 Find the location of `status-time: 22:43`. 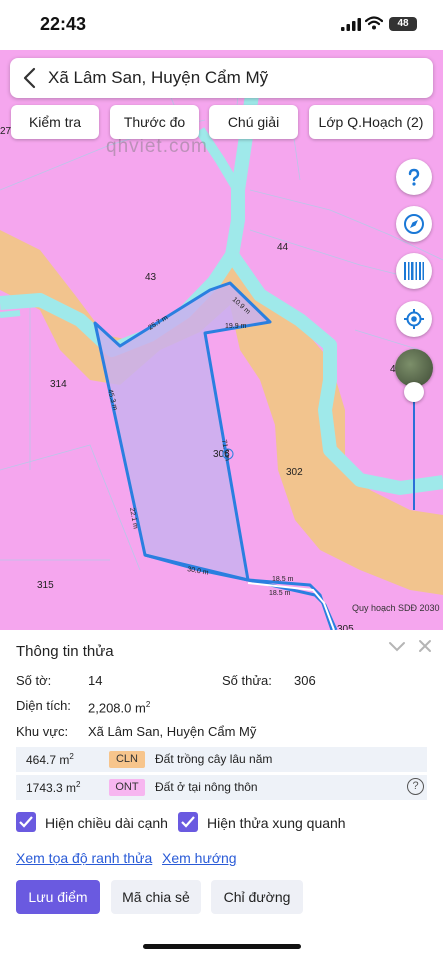

status-time: 22:43 is located at coordinates (63, 24).